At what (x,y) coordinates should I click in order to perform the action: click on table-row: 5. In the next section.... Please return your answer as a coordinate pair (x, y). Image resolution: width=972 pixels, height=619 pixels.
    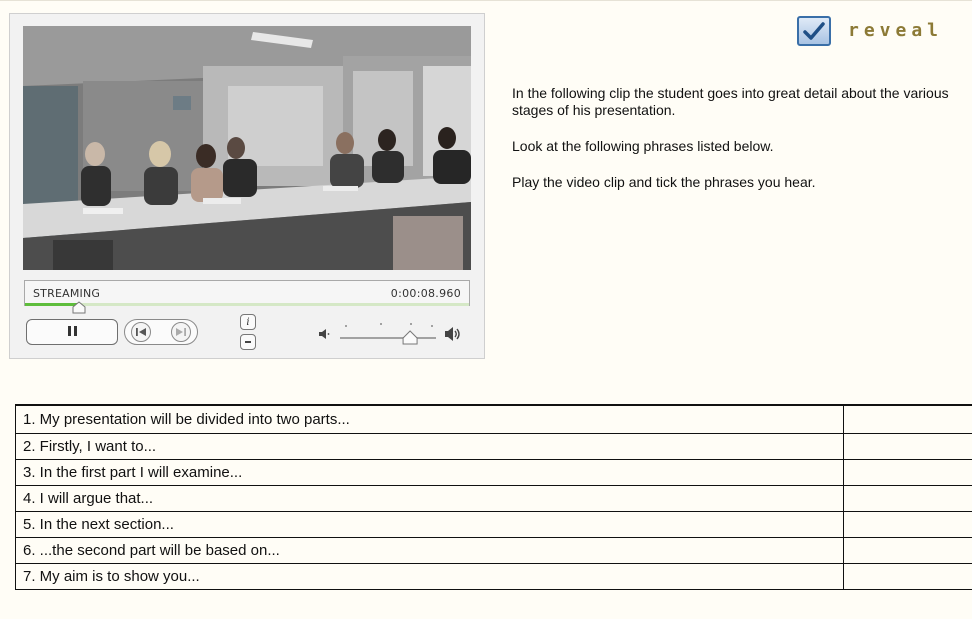
    Looking at the image, I should click on (493, 524).